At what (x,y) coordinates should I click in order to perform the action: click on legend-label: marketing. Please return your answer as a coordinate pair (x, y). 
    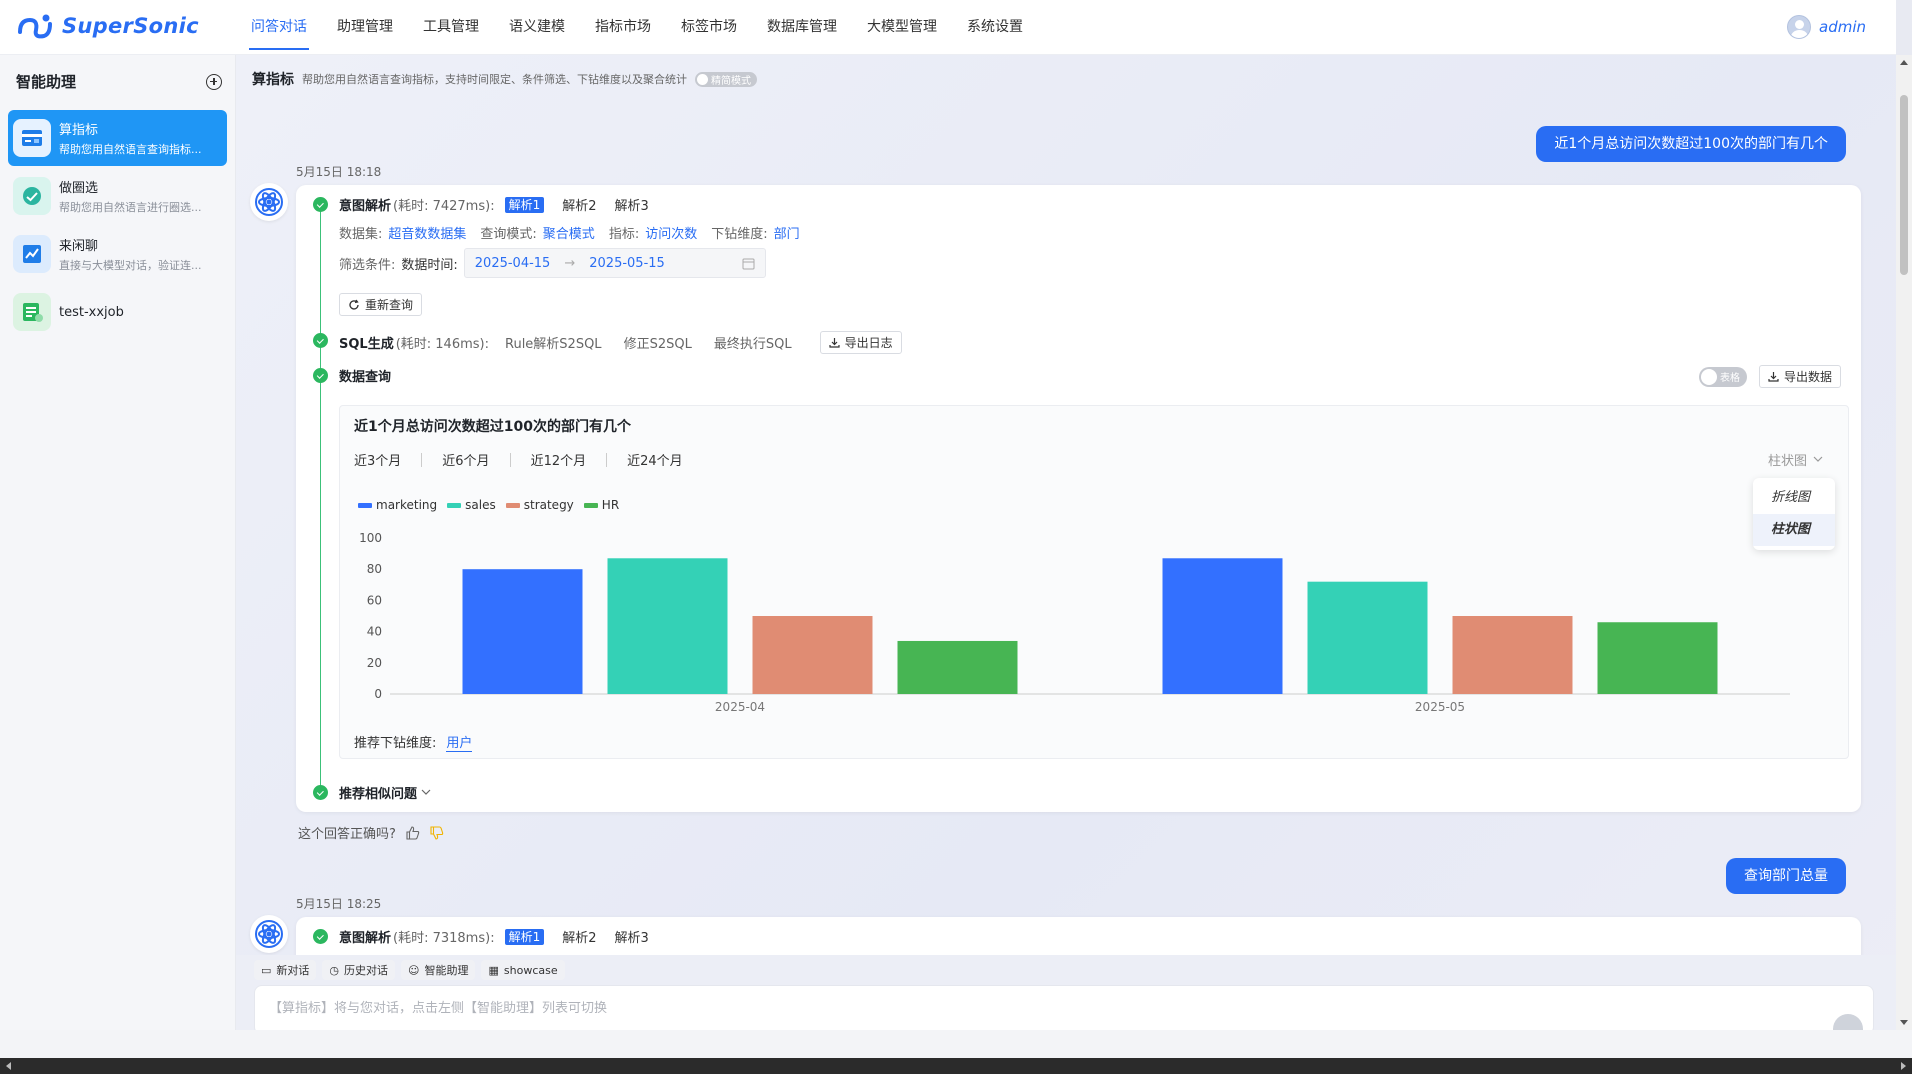
    Looking at the image, I should click on (407, 505).